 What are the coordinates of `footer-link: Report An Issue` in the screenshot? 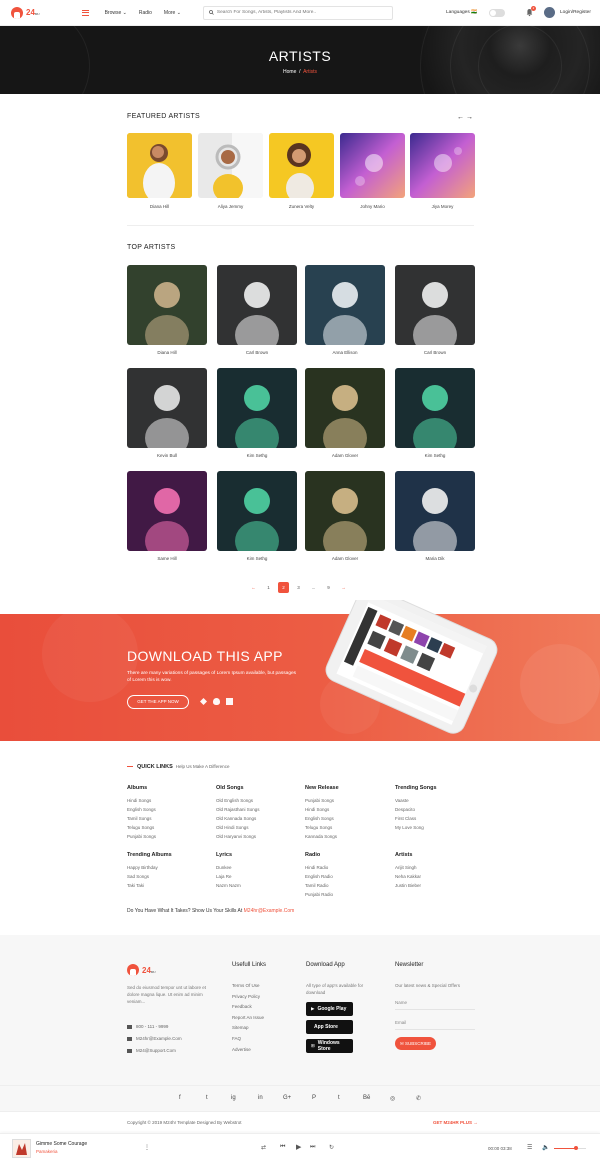 It's located at (248, 1018).